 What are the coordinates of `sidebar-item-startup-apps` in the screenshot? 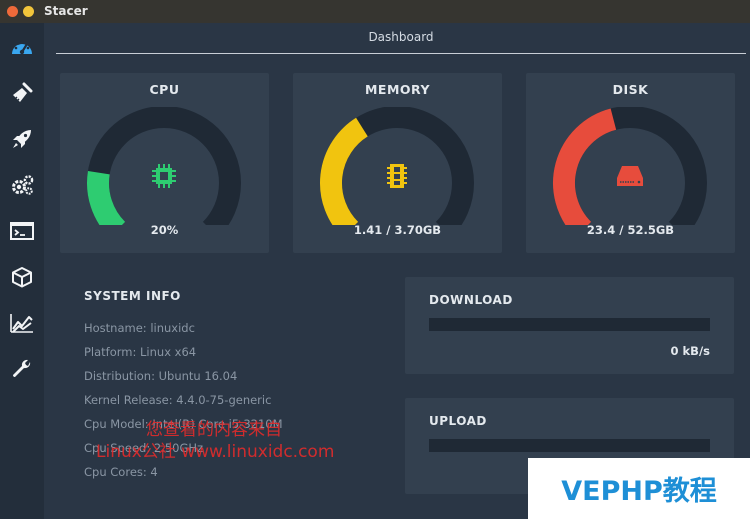 It's located at (22, 139).